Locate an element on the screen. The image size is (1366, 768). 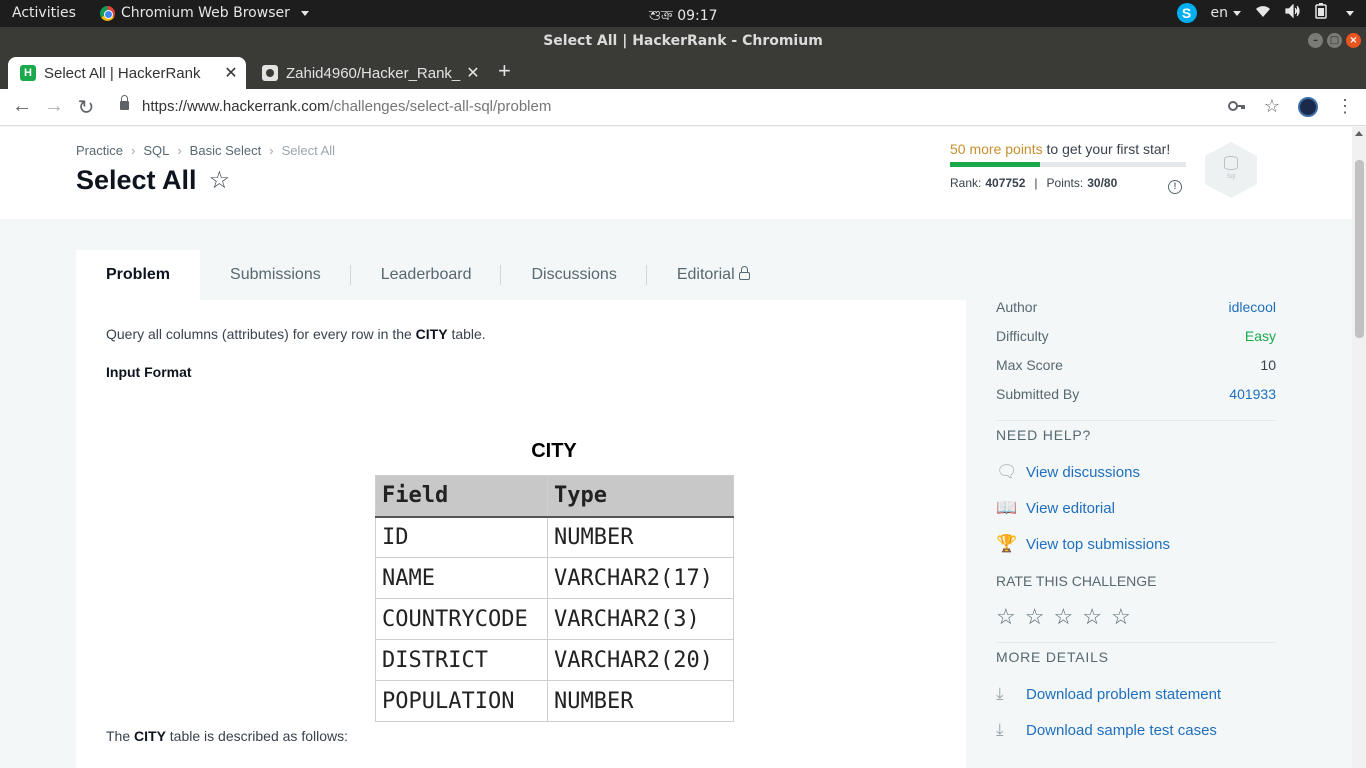
view-top-submissions-link: 🏆 View top submissions is located at coordinates (1136, 544).